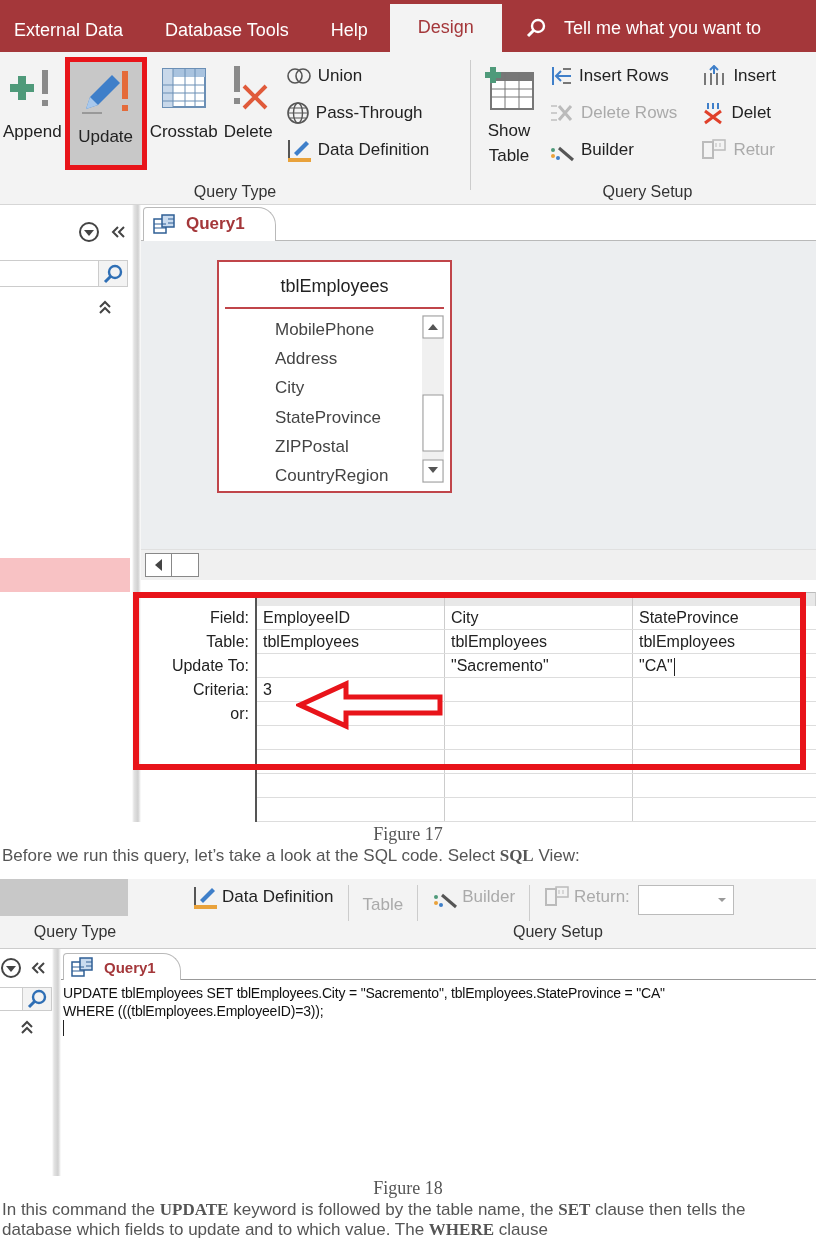 The height and width of the screenshot is (1254, 816). Describe the element at coordinates (408, 834) in the screenshot. I see `figure-caption: Figure 17` at that location.